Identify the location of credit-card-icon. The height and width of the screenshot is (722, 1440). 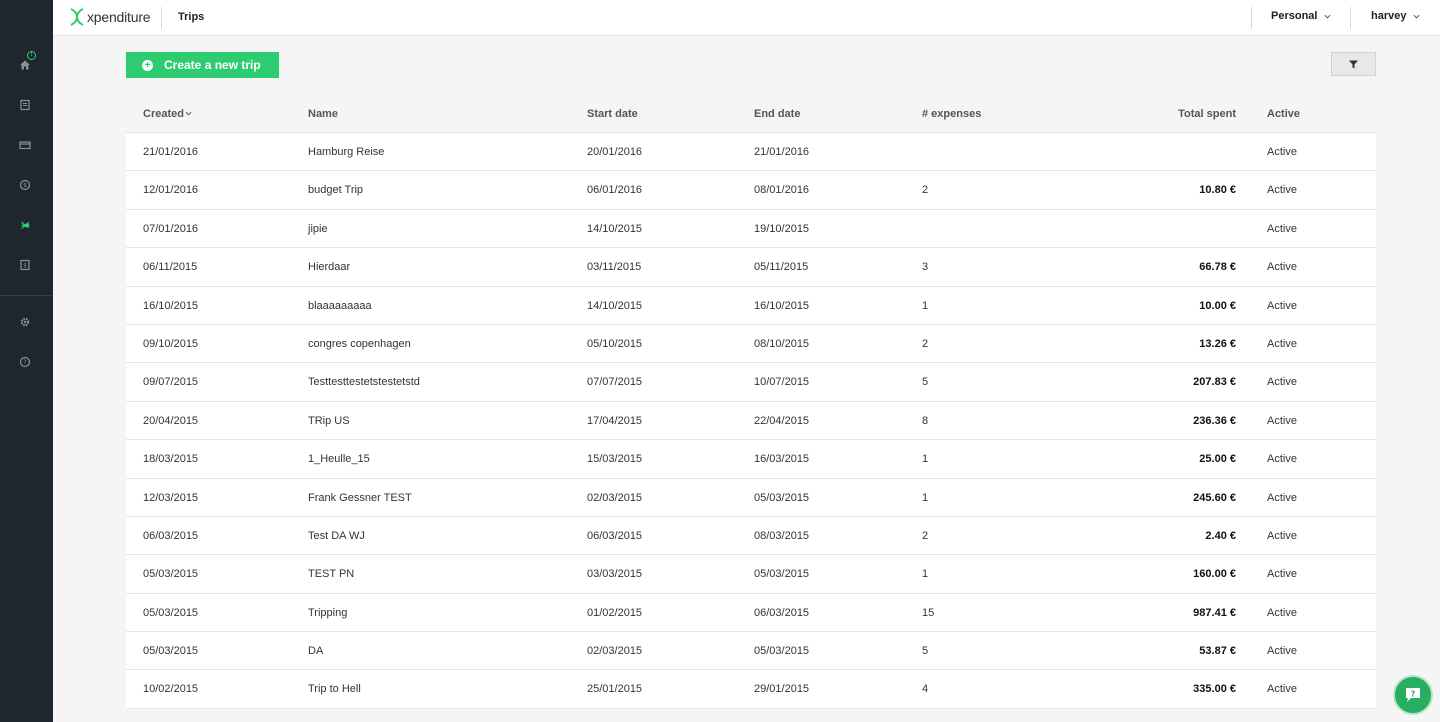
(25, 145).